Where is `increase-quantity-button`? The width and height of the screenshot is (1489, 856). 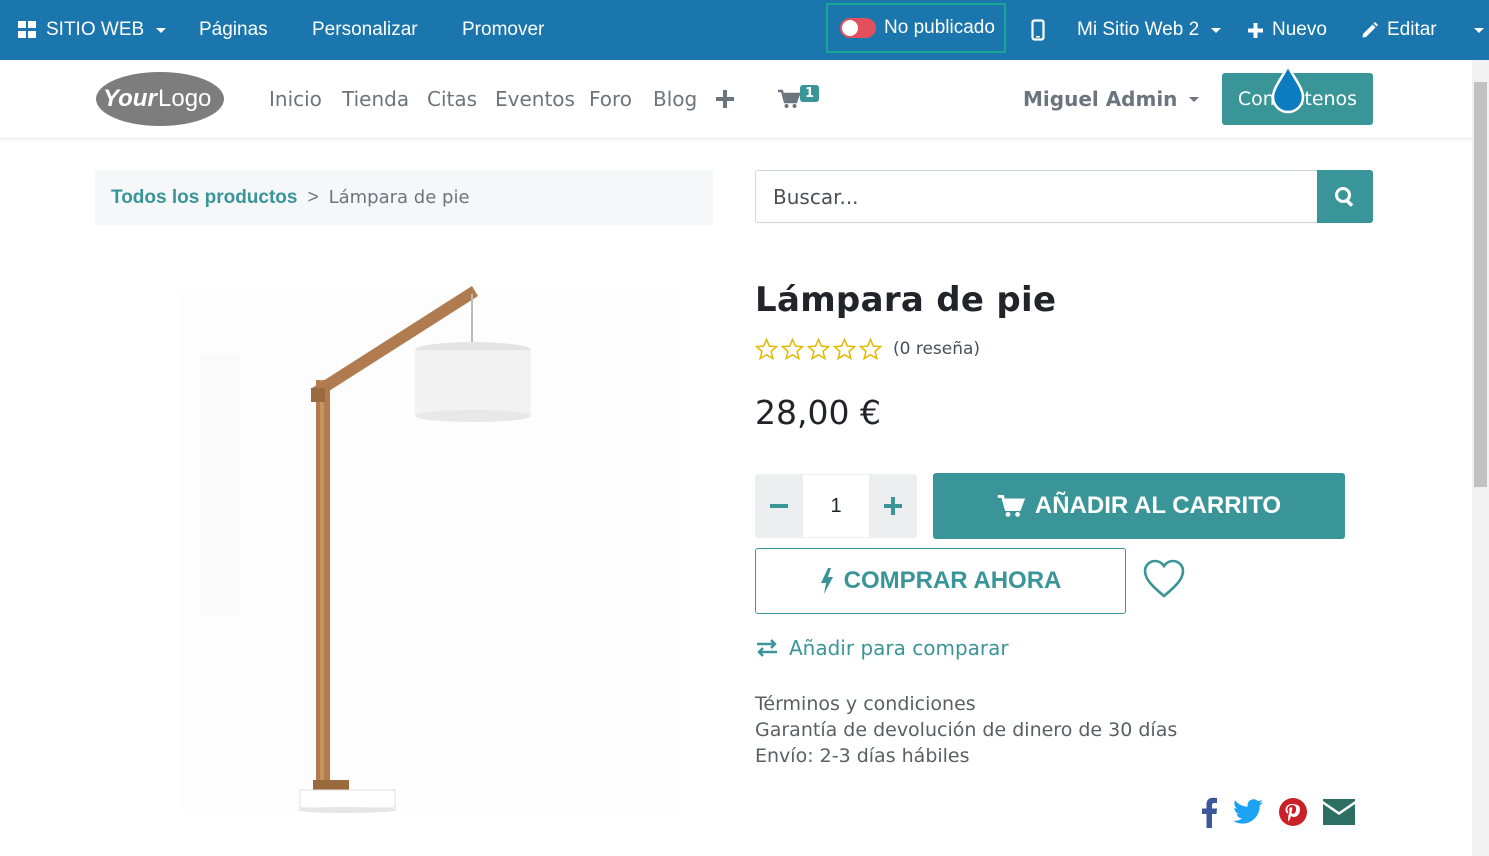
increase-quantity-button is located at coordinates (893, 506).